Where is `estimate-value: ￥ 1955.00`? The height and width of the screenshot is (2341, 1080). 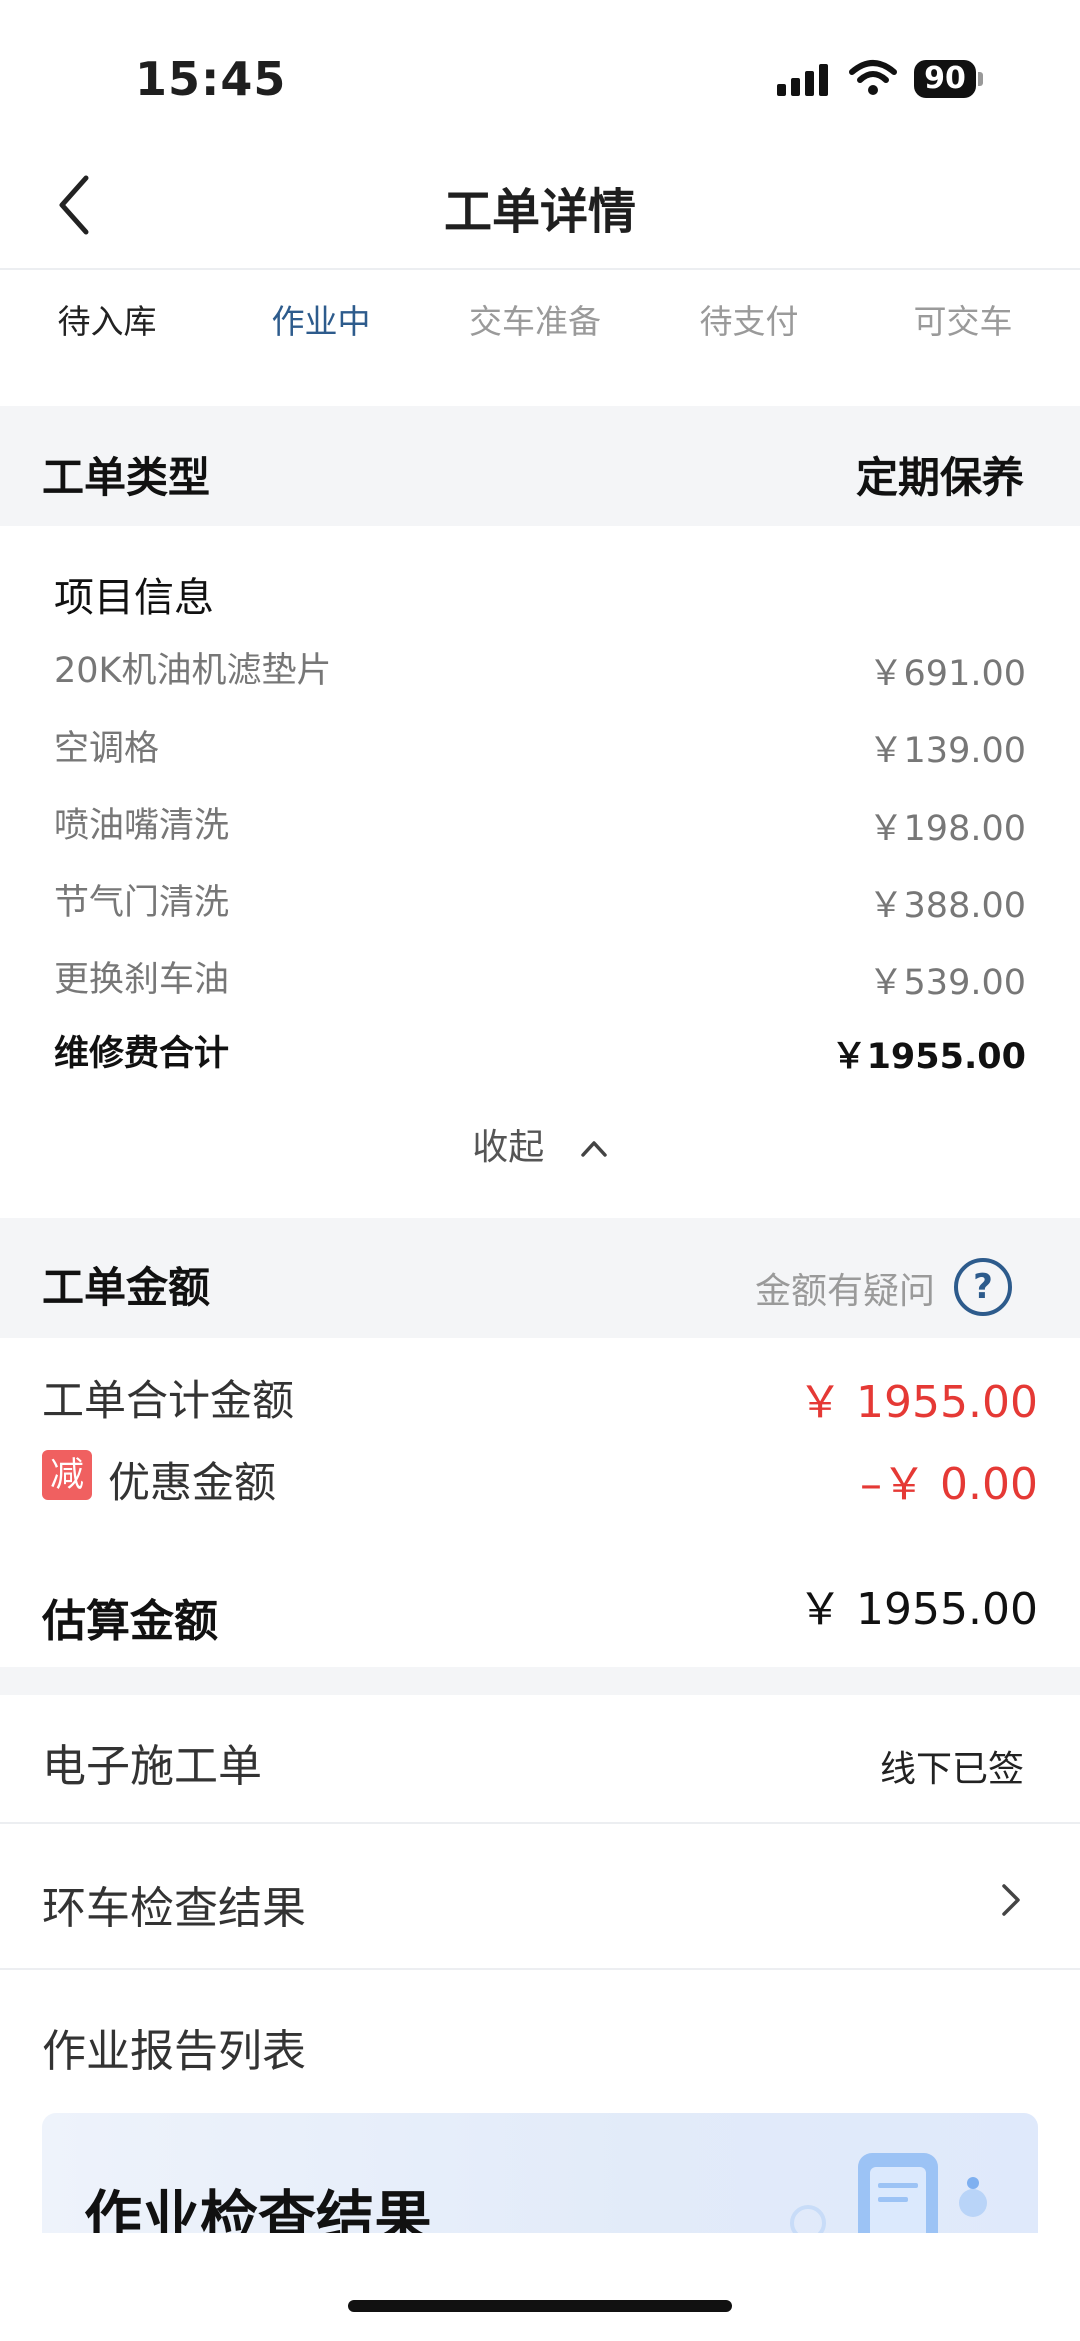
estimate-value: ￥ 1955.00 is located at coordinates (918, 1609).